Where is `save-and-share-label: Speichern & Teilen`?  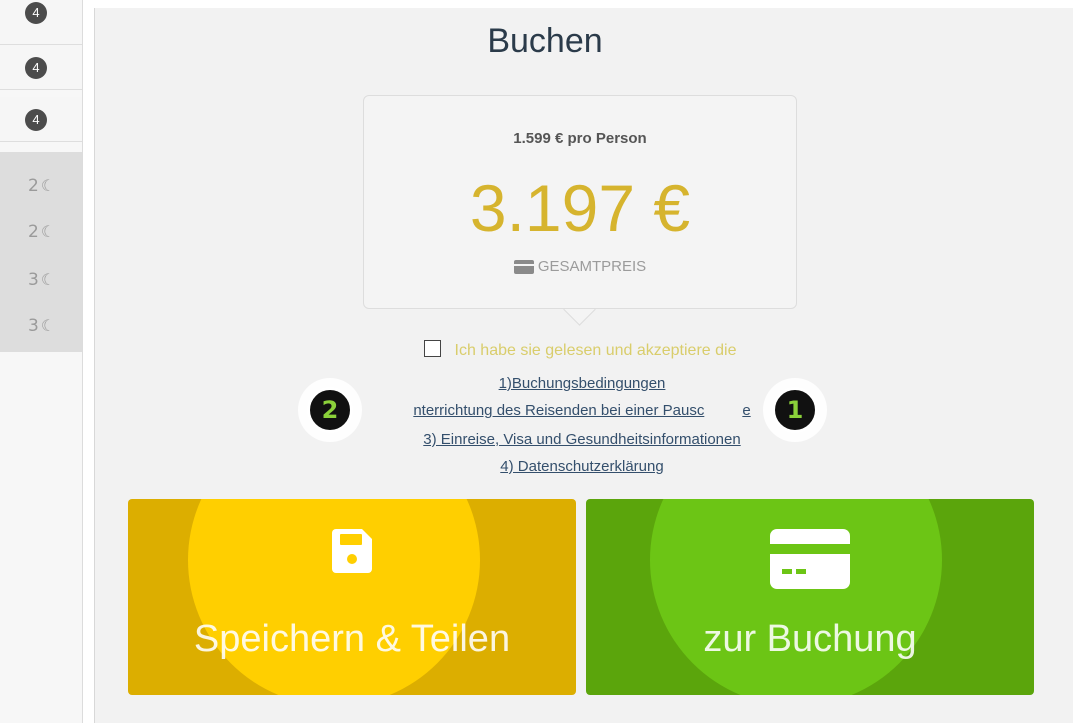
save-and-share-label: Speichern & Teilen is located at coordinates (352, 639).